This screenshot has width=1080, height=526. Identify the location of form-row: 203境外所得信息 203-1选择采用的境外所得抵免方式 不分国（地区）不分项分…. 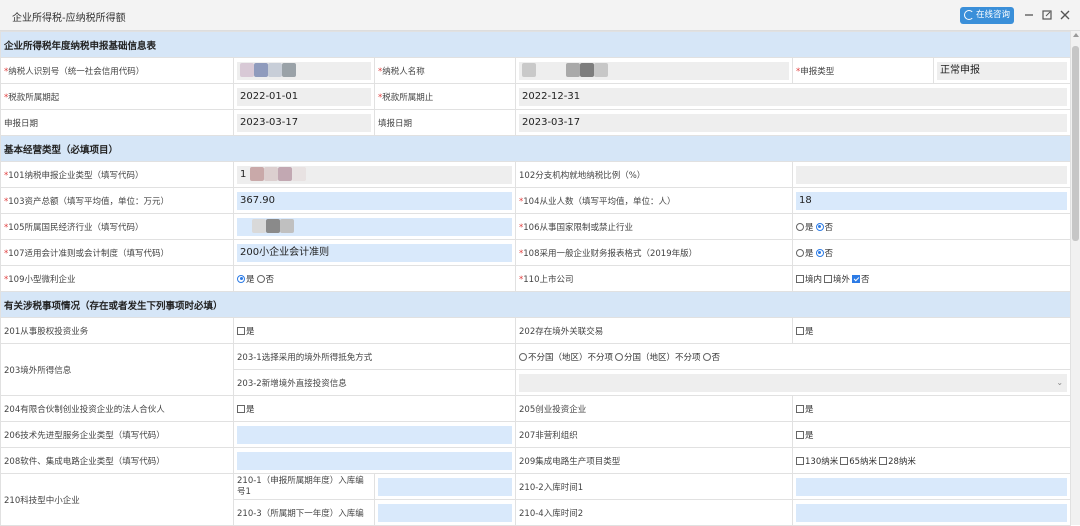
(536, 369).